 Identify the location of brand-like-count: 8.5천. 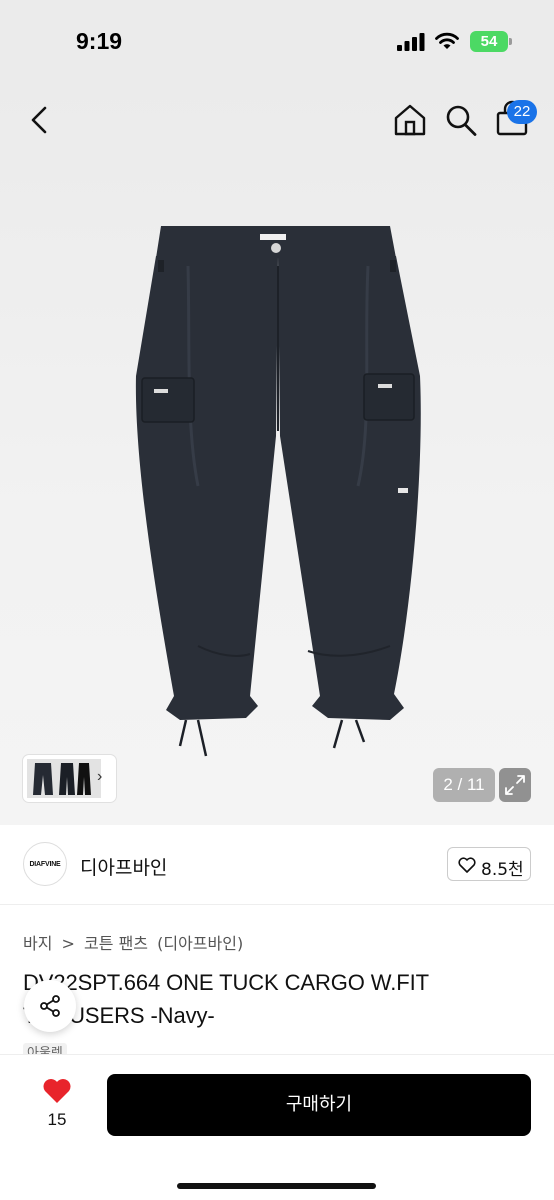
(502, 870).